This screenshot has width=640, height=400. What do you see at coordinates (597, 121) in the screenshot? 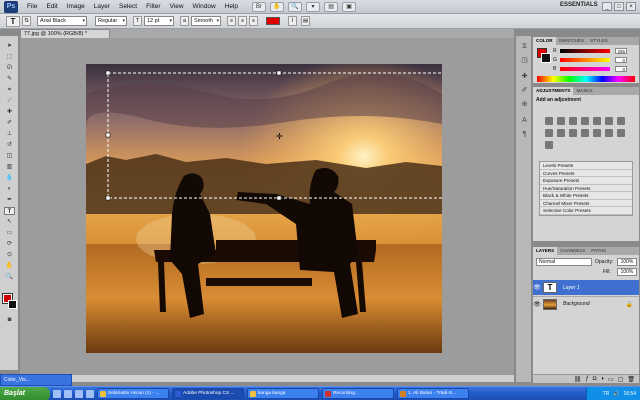
I see `vibrance-icon` at bounding box center [597, 121].